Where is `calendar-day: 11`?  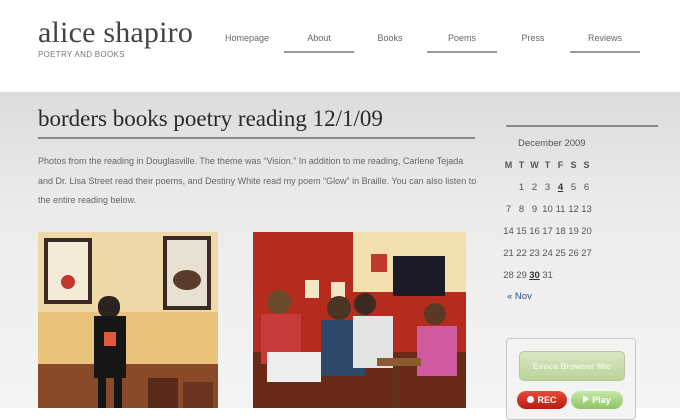 calendar-day: 11 is located at coordinates (560, 209).